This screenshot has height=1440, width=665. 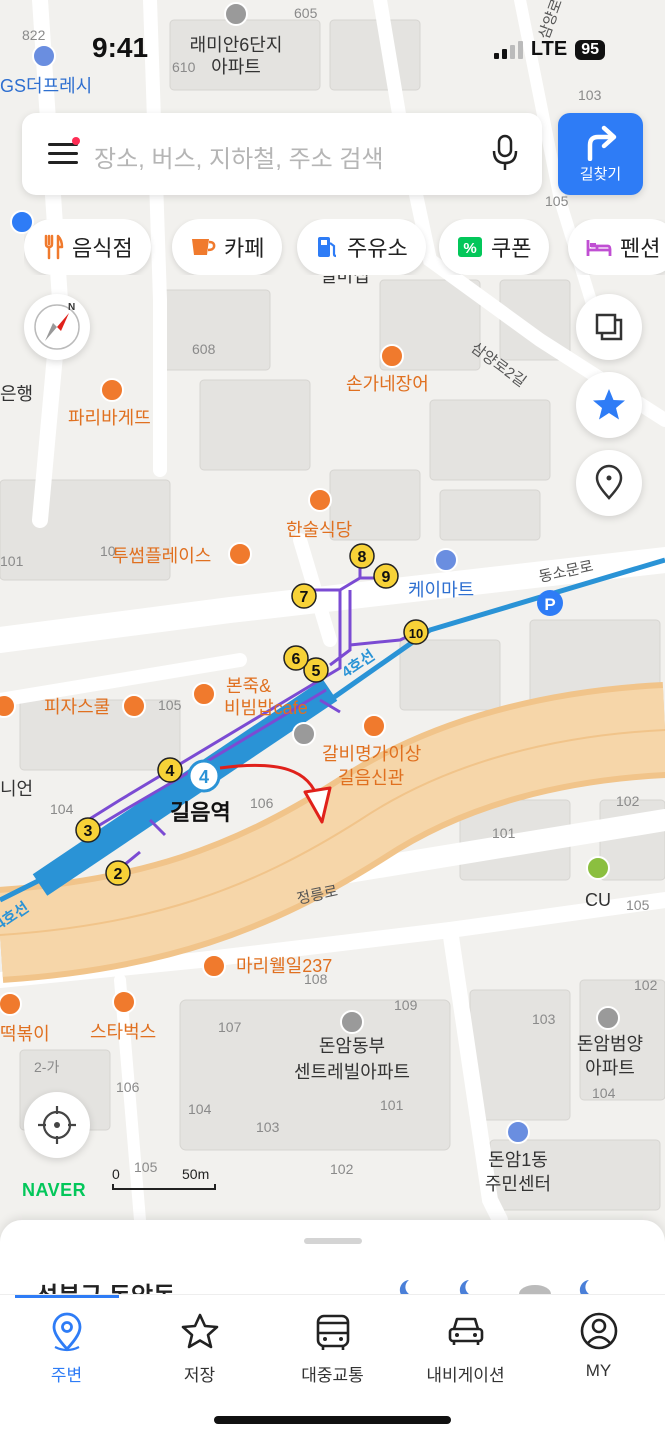 I want to click on label-station: 길음역, so click(x=200, y=812).